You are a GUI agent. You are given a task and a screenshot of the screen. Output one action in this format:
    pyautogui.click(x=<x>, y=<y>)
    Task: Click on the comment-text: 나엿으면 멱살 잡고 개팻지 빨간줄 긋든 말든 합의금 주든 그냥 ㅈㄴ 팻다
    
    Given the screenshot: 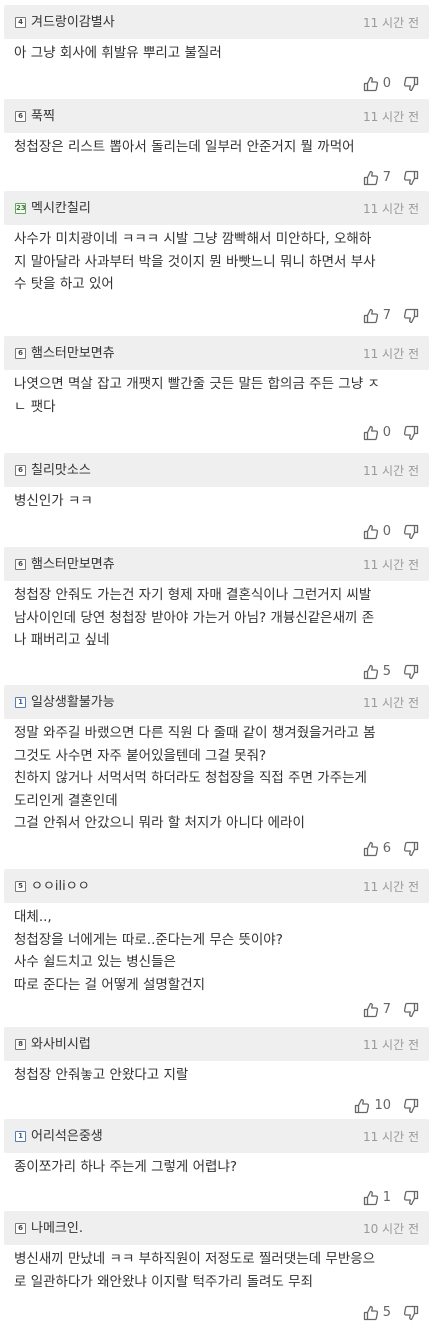 What is the action you would take?
    pyautogui.click(x=218, y=395)
    